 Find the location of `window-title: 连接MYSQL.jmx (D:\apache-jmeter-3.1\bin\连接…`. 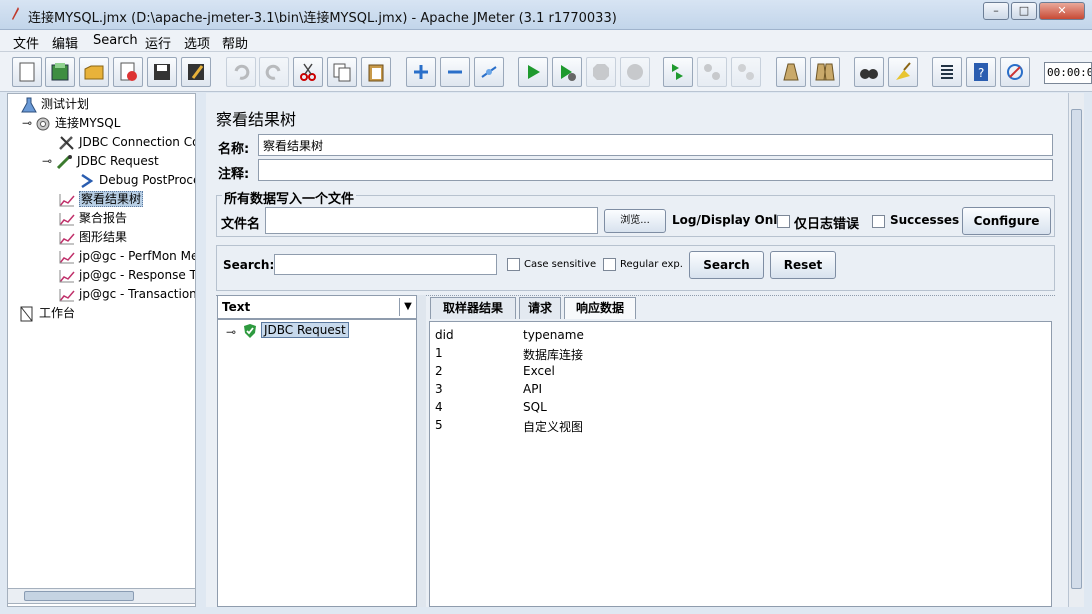

window-title: 连接MYSQL.jmx (D:\apache-jmeter-3.1\bin\连接… is located at coordinates (322, 18).